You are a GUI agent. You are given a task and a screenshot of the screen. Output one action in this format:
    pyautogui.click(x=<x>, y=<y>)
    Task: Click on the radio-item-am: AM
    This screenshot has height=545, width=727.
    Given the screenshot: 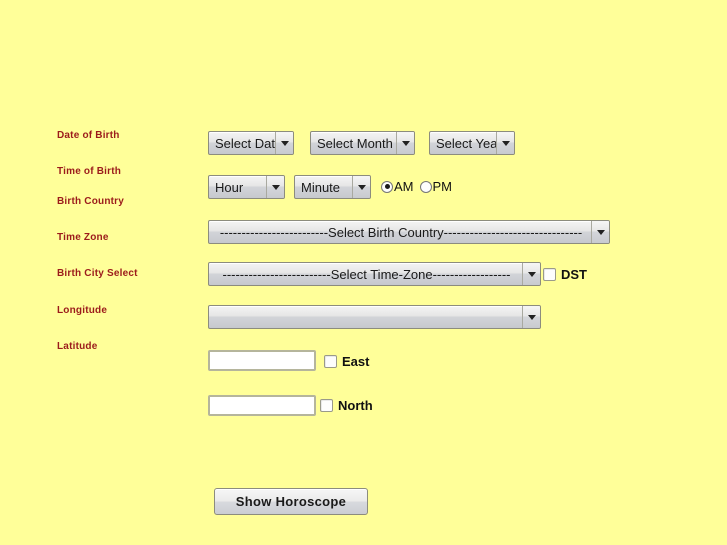 What is the action you would take?
    pyautogui.click(x=397, y=186)
    